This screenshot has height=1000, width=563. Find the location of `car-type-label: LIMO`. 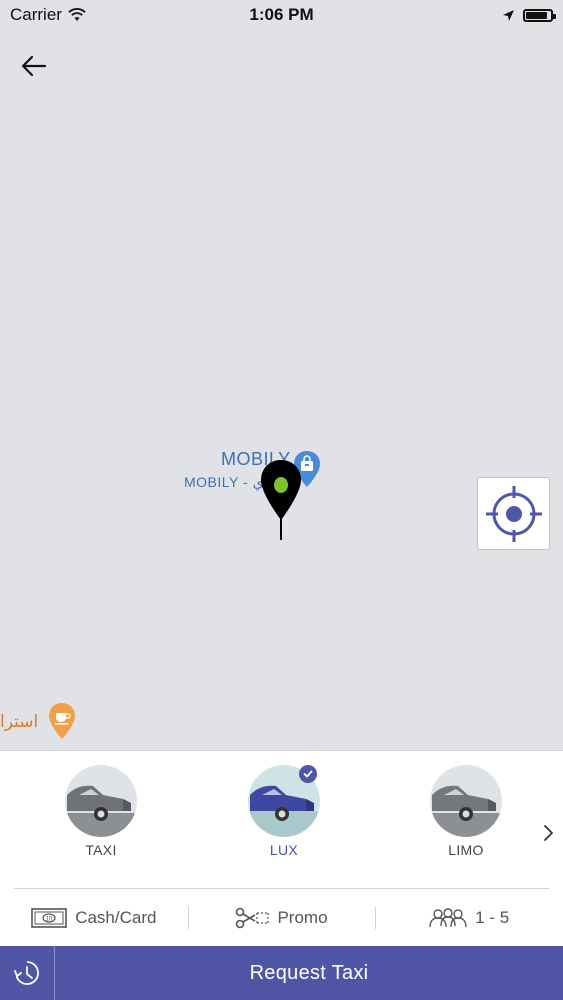

car-type-label: LIMO is located at coordinates (466, 850).